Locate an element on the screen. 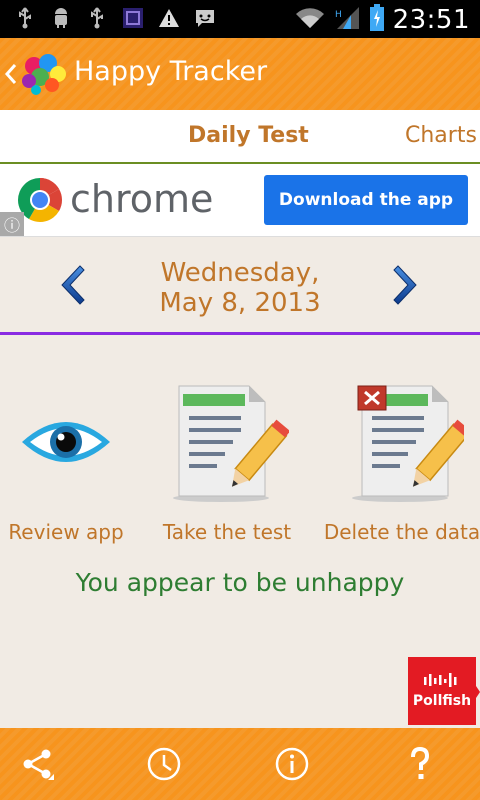 The width and height of the screenshot is (480, 800). ad-banner: chrome Download the app is located at coordinates (240, 200).